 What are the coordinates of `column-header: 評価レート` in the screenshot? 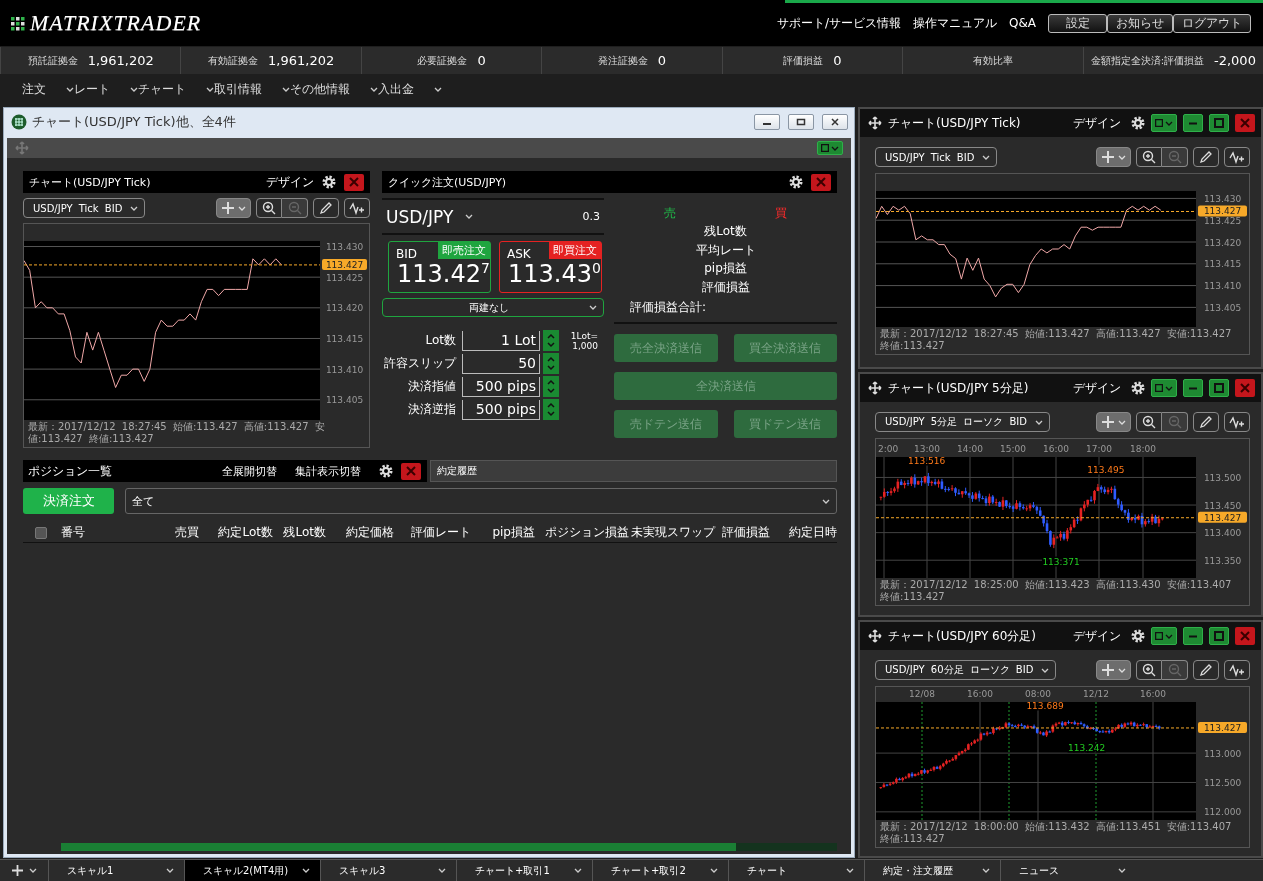 It's located at (440, 532).